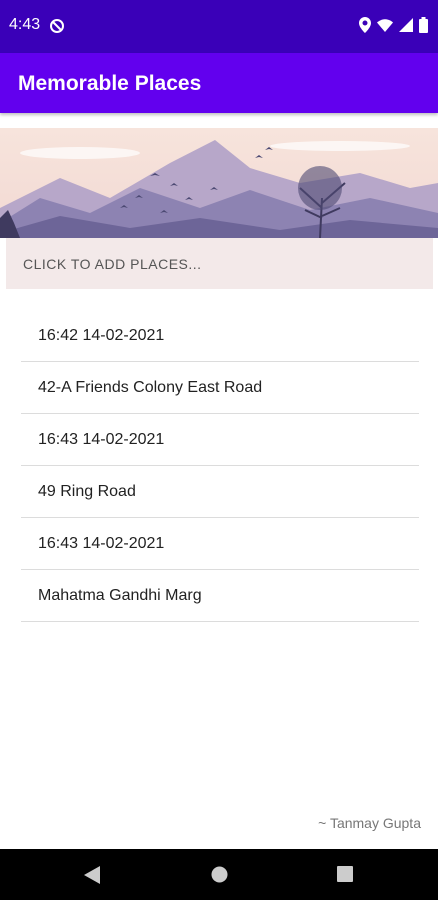 Image resolution: width=438 pixels, height=900 pixels. I want to click on navigation-bar, so click(219, 874).